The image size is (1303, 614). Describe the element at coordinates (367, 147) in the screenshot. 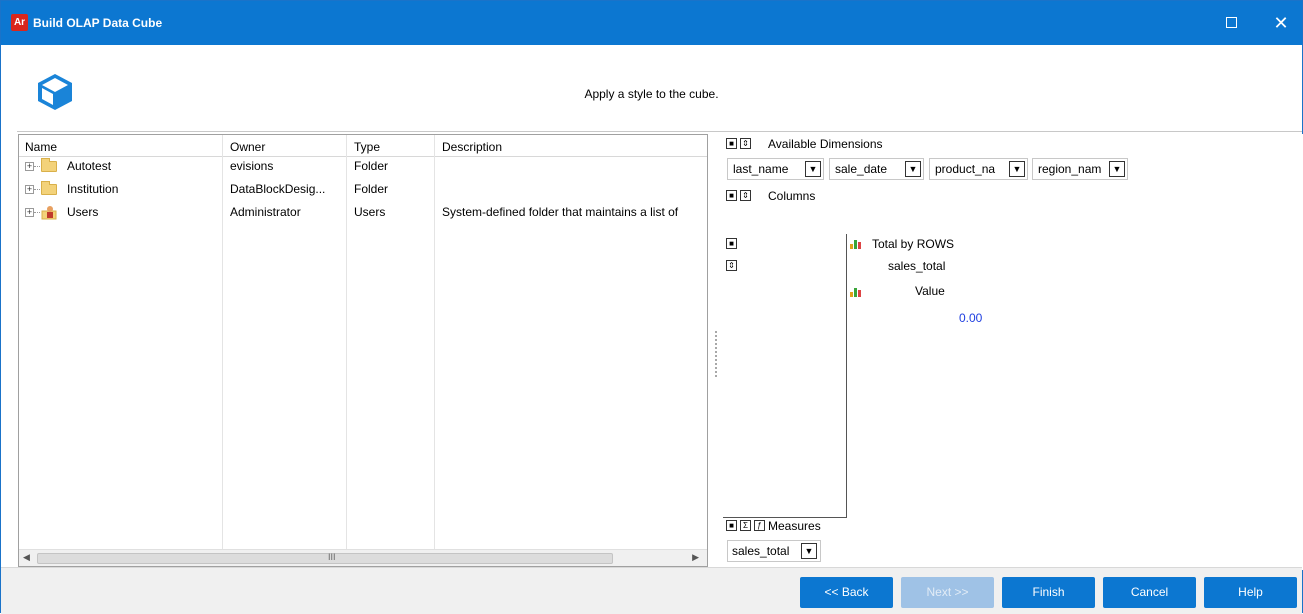

I see `column-header-type: Type` at that location.